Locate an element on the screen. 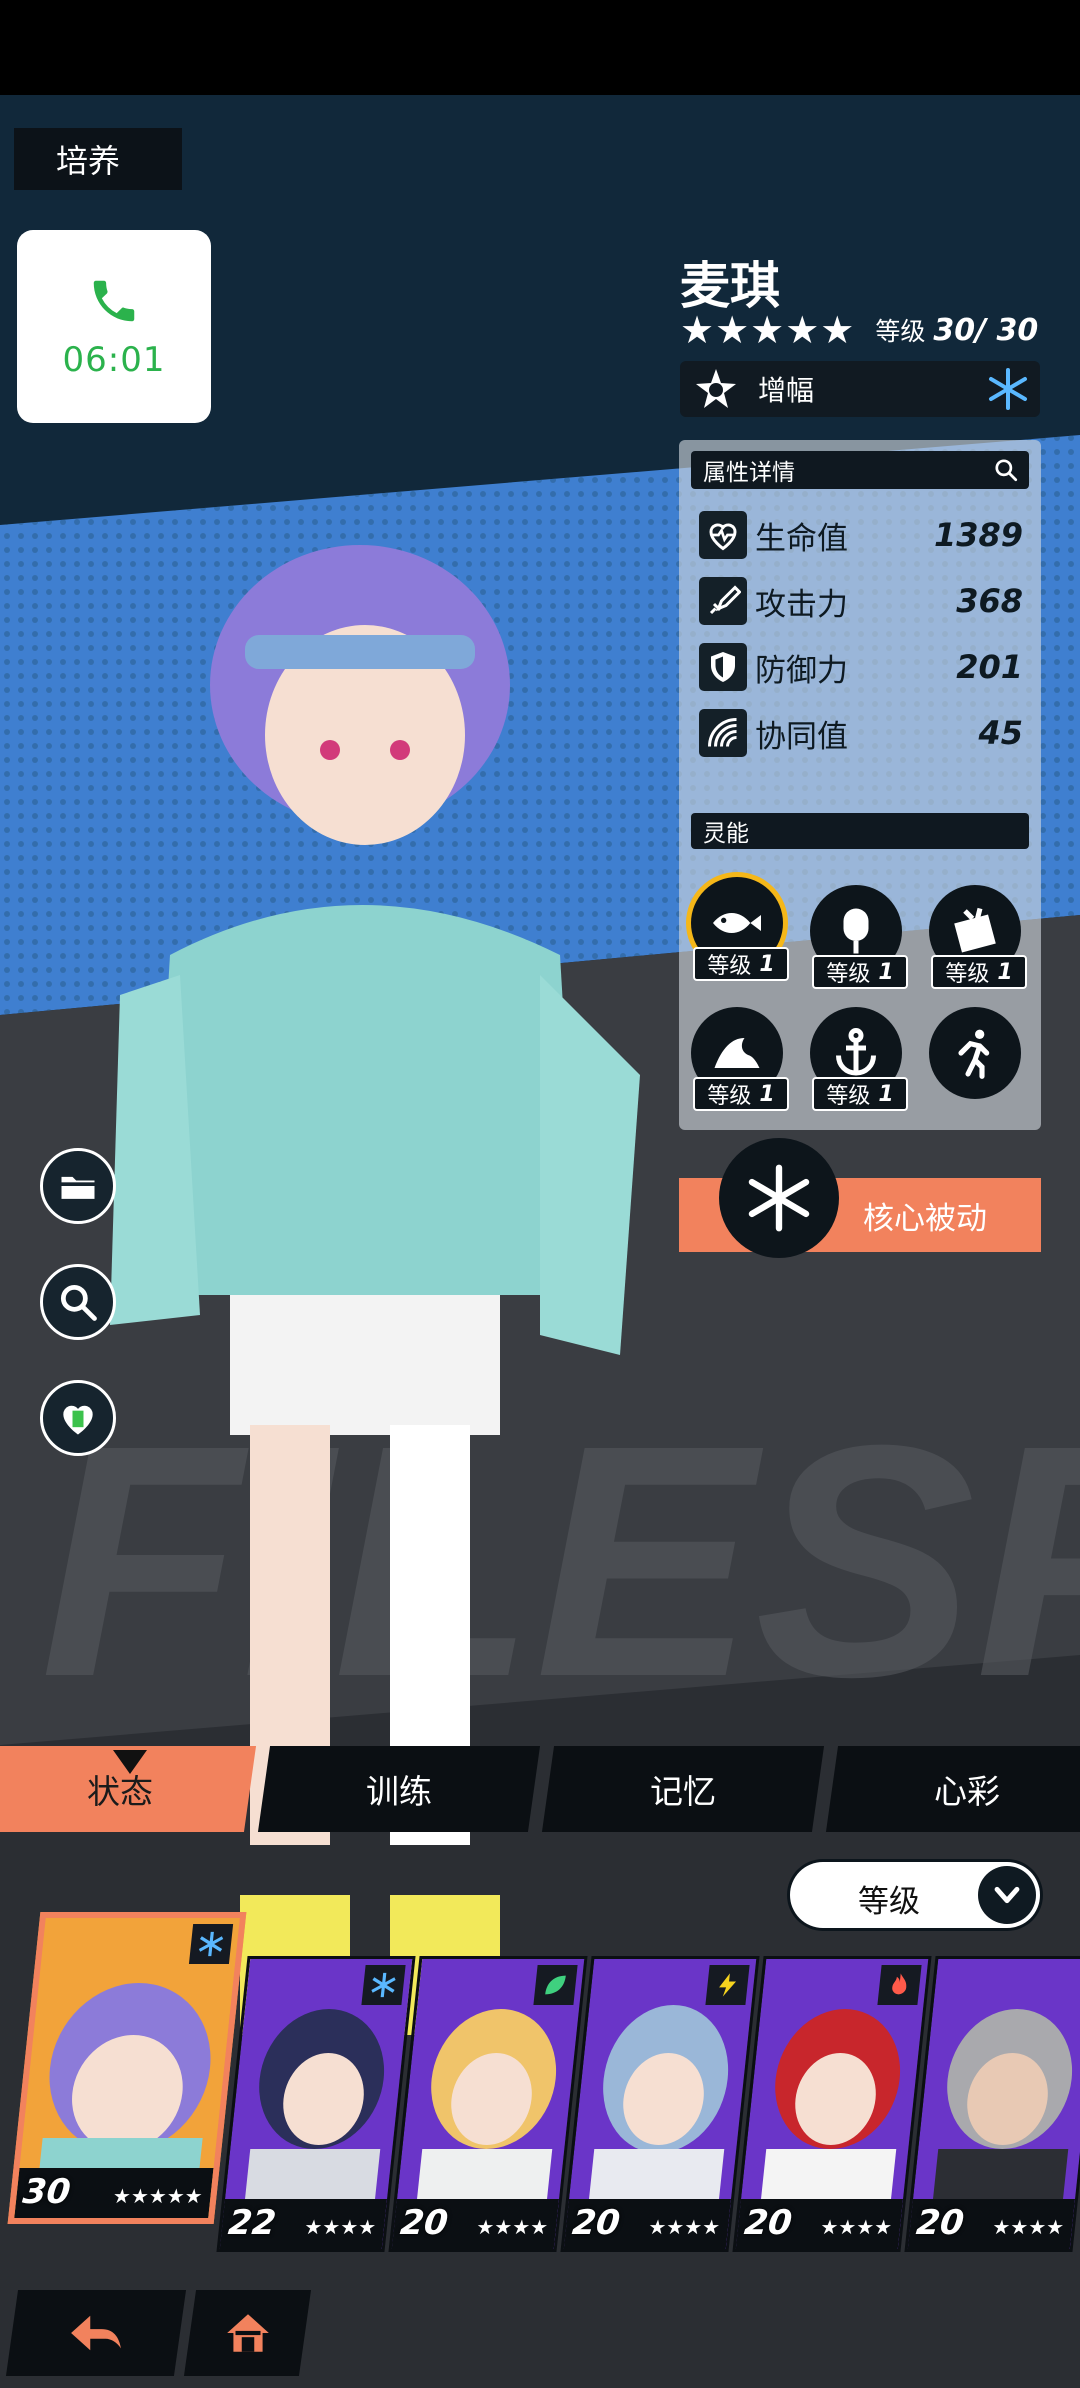 The image size is (1080, 2388). back-button is located at coordinates (96, 2333).